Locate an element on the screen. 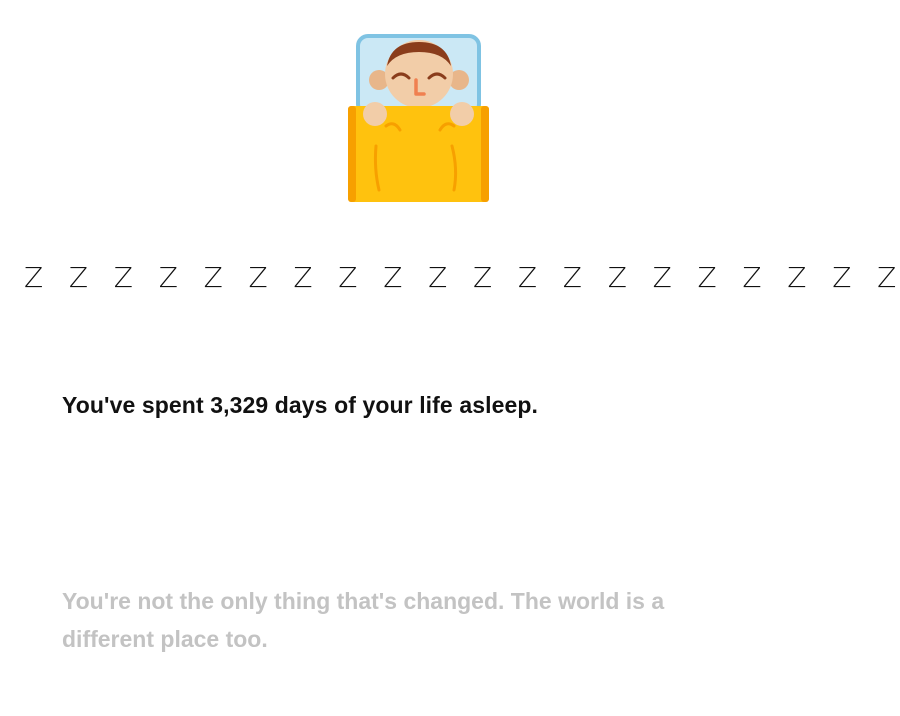  sleeping-in-bed-icon is located at coordinates (418, 119).